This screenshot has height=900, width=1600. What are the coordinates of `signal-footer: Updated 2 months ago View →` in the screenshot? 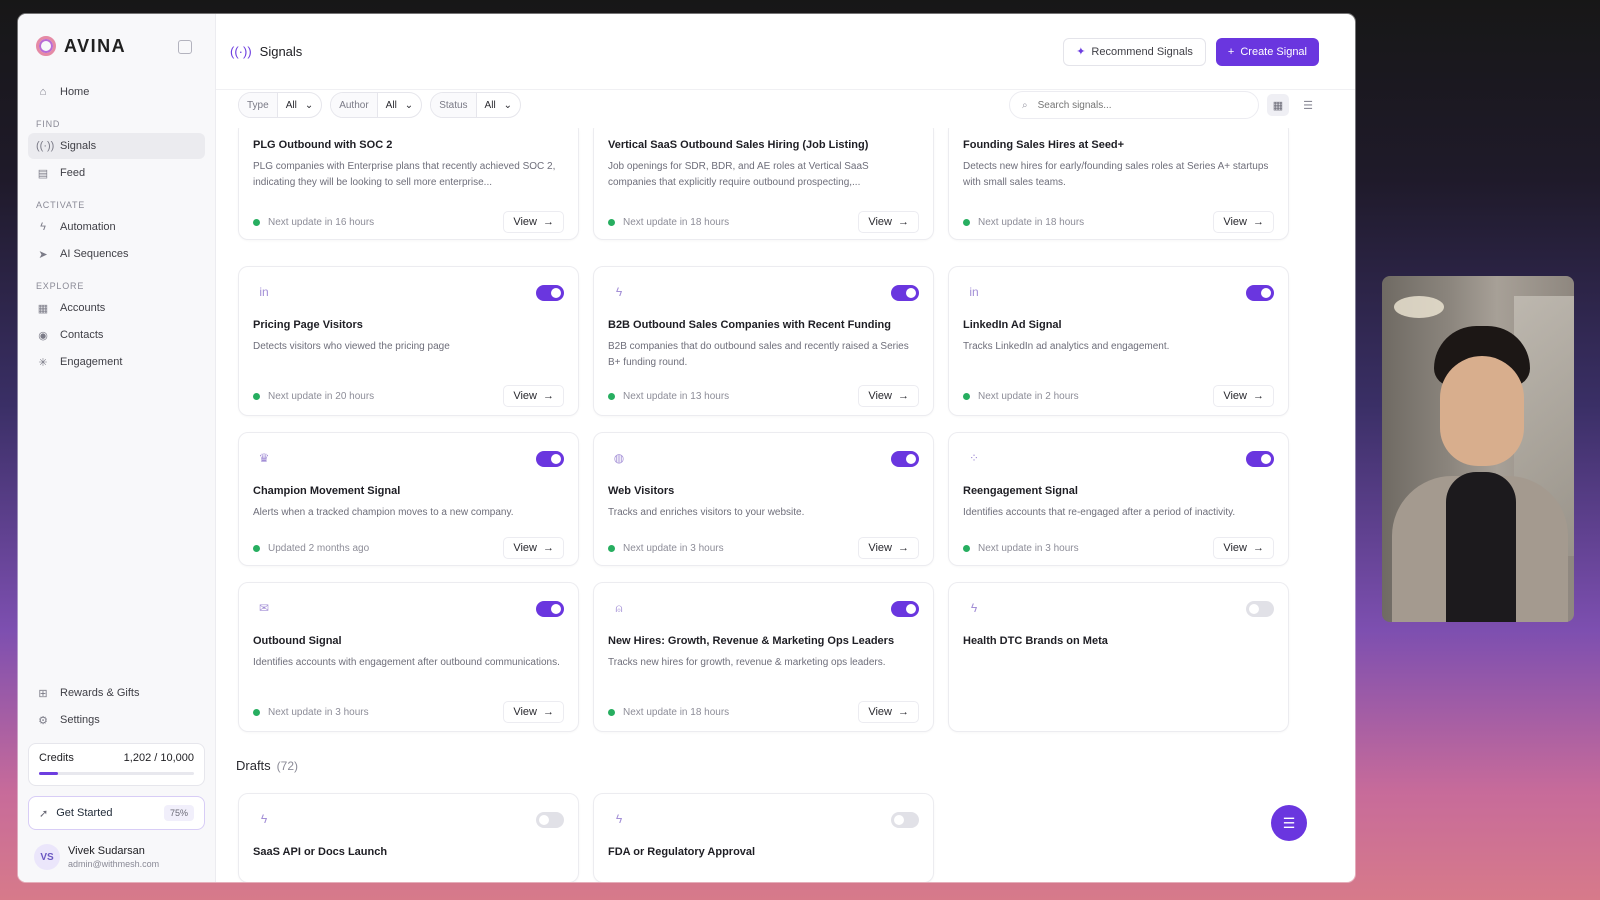 It's located at (408, 548).